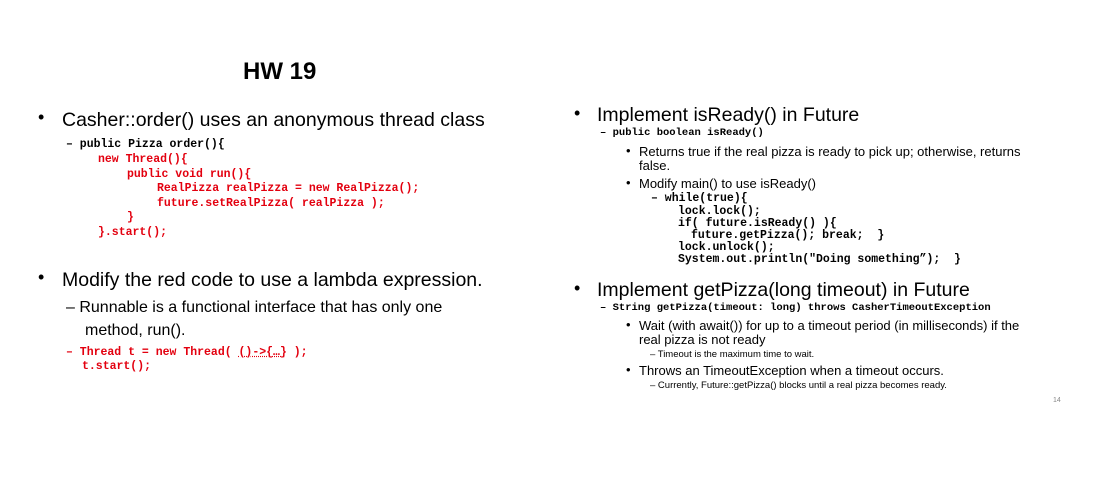 This screenshot has height=484, width=1109. What do you see at coordinates (699, 198) in the screenshot?
I see `code-line: – while(true){` at bounding box center [699, 198].